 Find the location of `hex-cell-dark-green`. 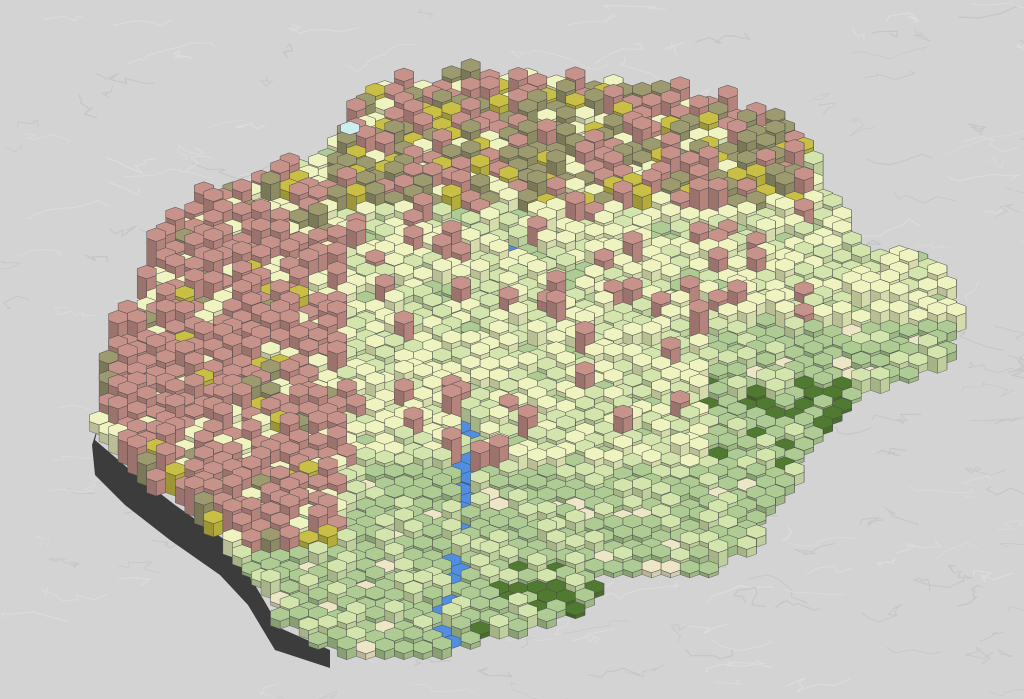

hex-cell-dark-green is located at coordinates (575, 610).